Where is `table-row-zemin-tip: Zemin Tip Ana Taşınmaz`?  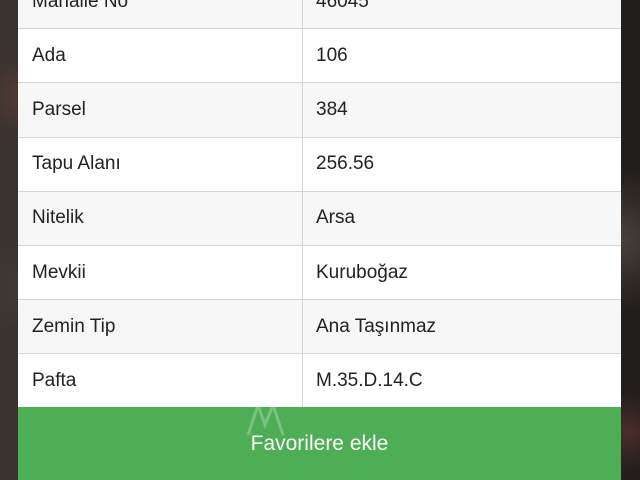
table-row-zemin-tip: Zemin Tip Ana Taşınmaz is located at coordinates (319, 327).